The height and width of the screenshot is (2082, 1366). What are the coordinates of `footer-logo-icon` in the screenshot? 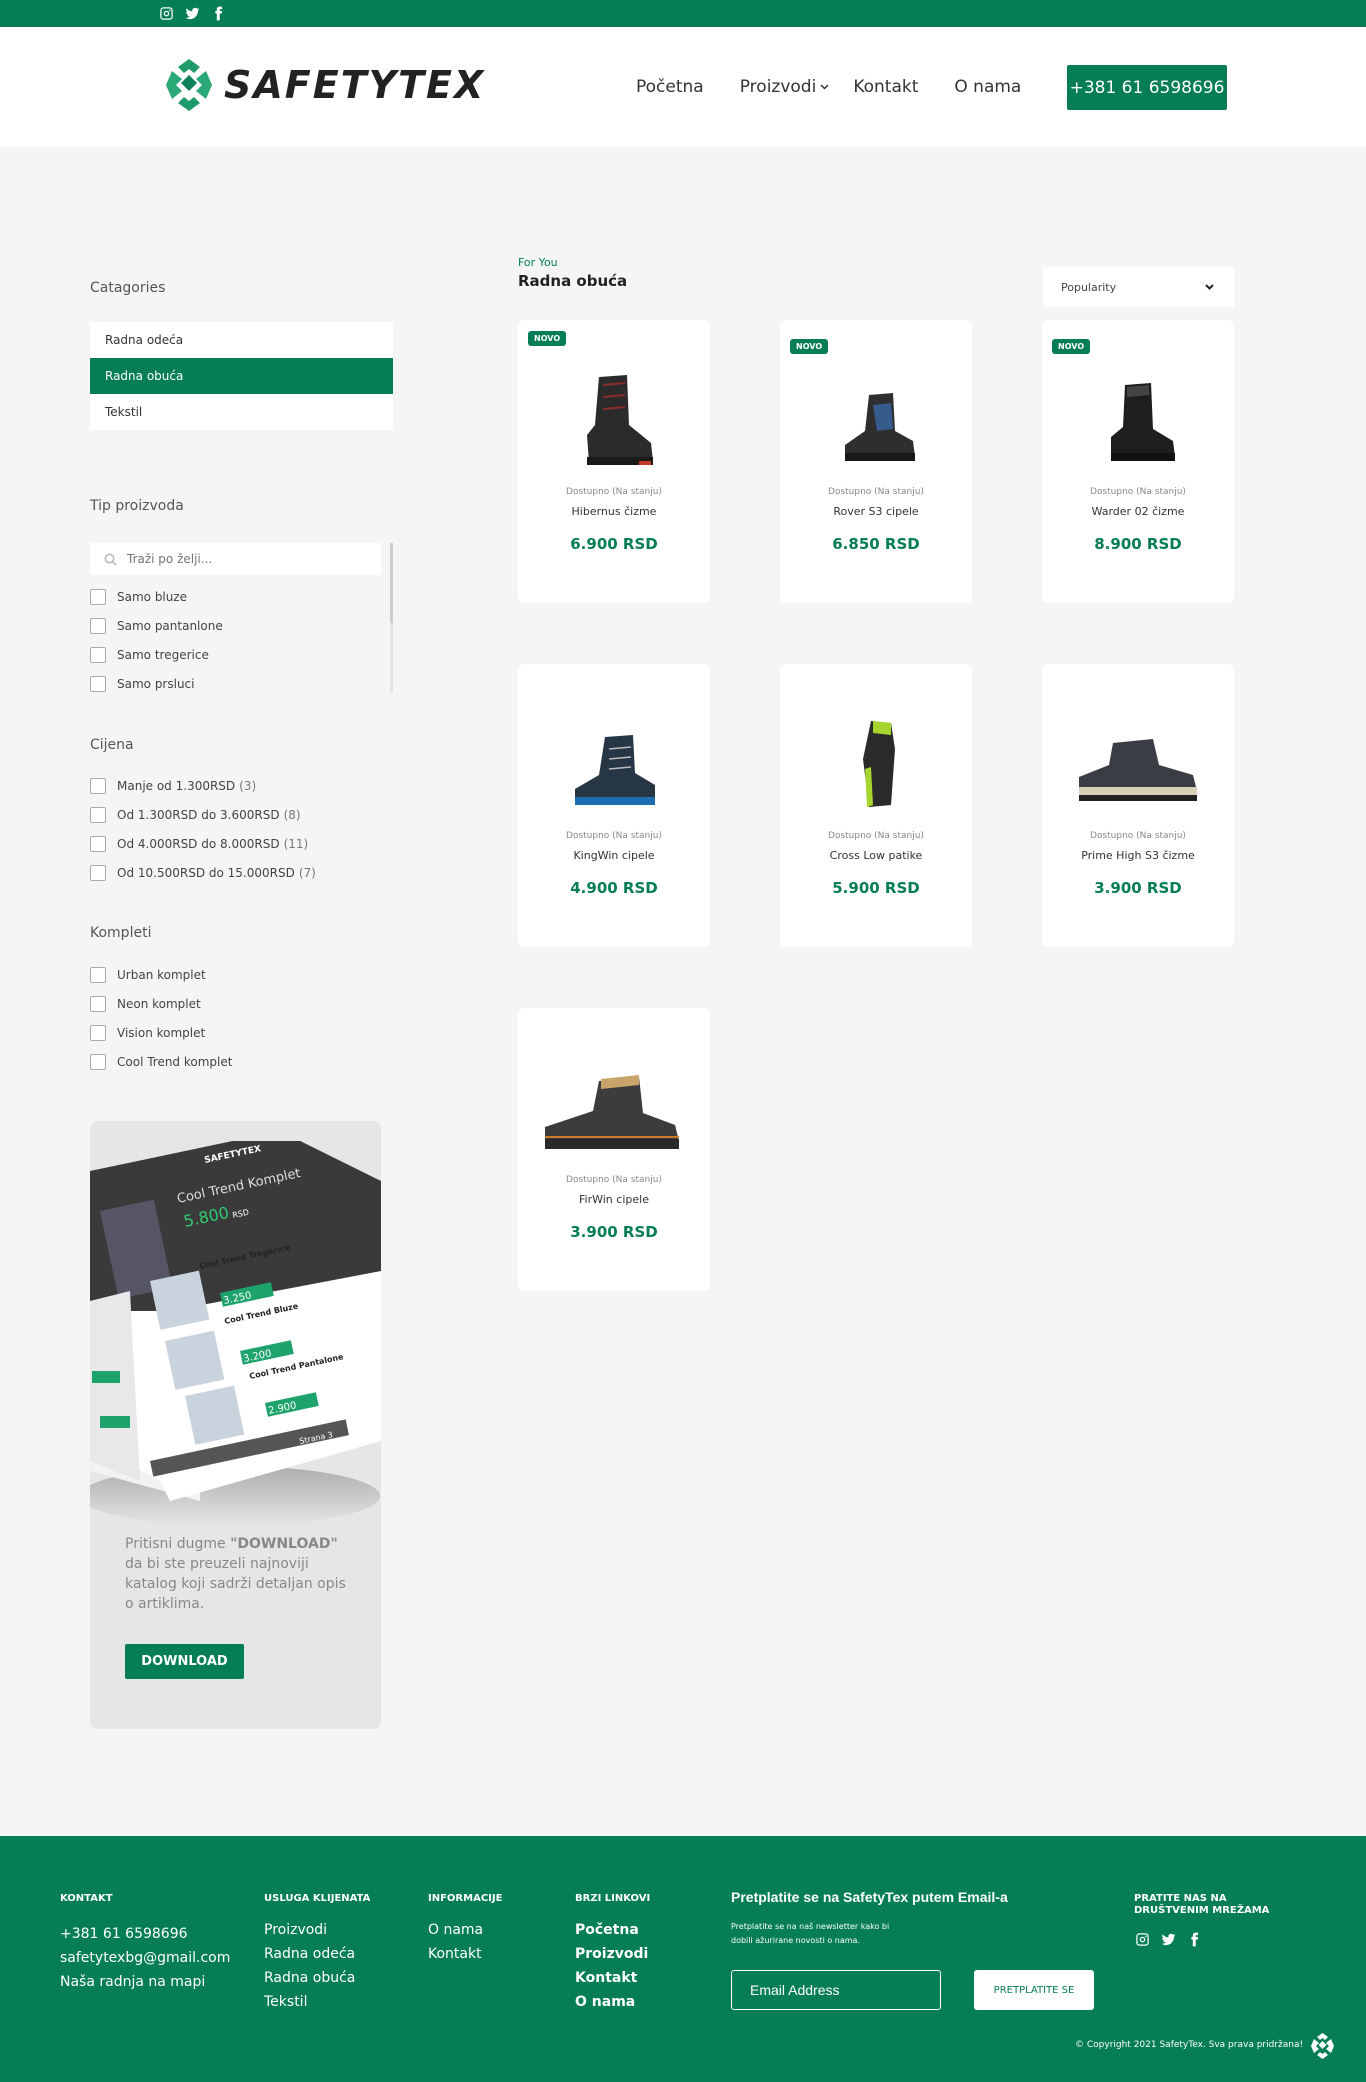 It's located at (1322, 2046).